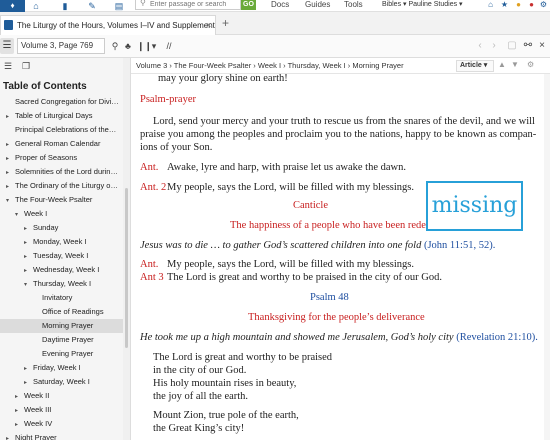 Image resolution: width=550 pixels, height=440 pixels. I want to click on view-mode-dropdown: Article ▾, so click(475, 66).